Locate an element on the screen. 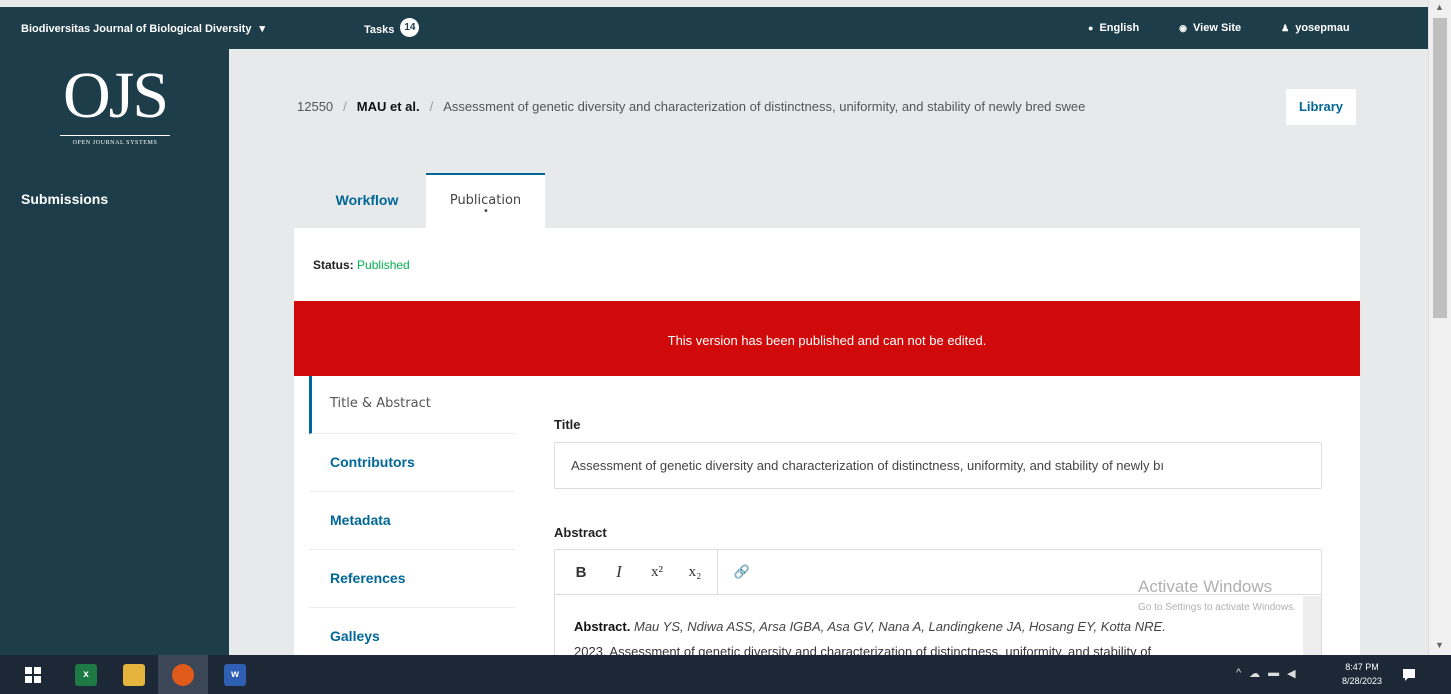  caret-down-icon: ▾ is located at coordinates (262, 29).